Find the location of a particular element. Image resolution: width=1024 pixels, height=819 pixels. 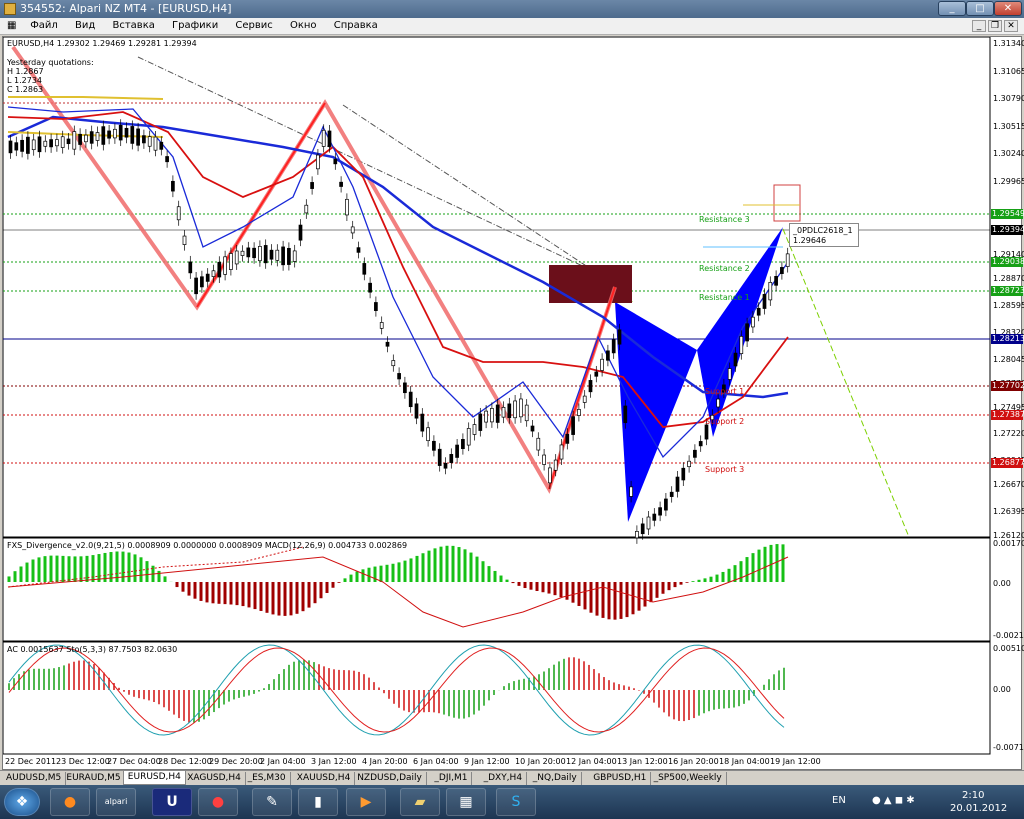

menu-tools: Сервис is located at coordinates (253, 25).